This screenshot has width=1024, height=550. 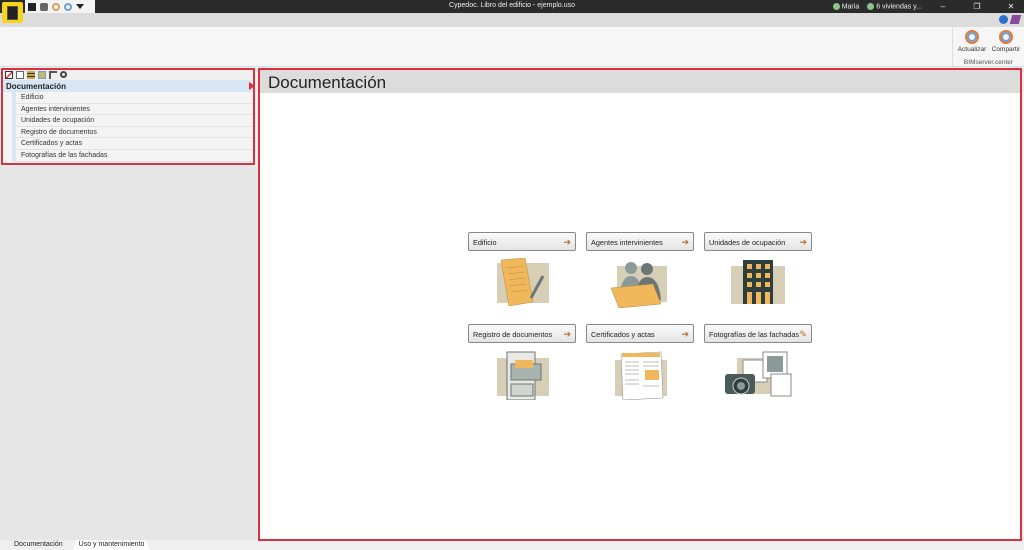 I want to click on move-up-icon, so click(x=53, y=75).